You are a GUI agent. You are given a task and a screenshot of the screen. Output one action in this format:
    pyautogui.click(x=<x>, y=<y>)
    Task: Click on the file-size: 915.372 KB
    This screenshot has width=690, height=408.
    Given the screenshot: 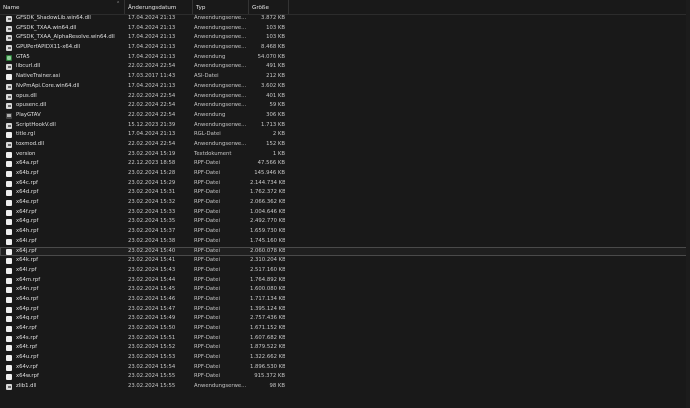 What is the action you would take?
    pyautogui.click(x=269, y=376)
    